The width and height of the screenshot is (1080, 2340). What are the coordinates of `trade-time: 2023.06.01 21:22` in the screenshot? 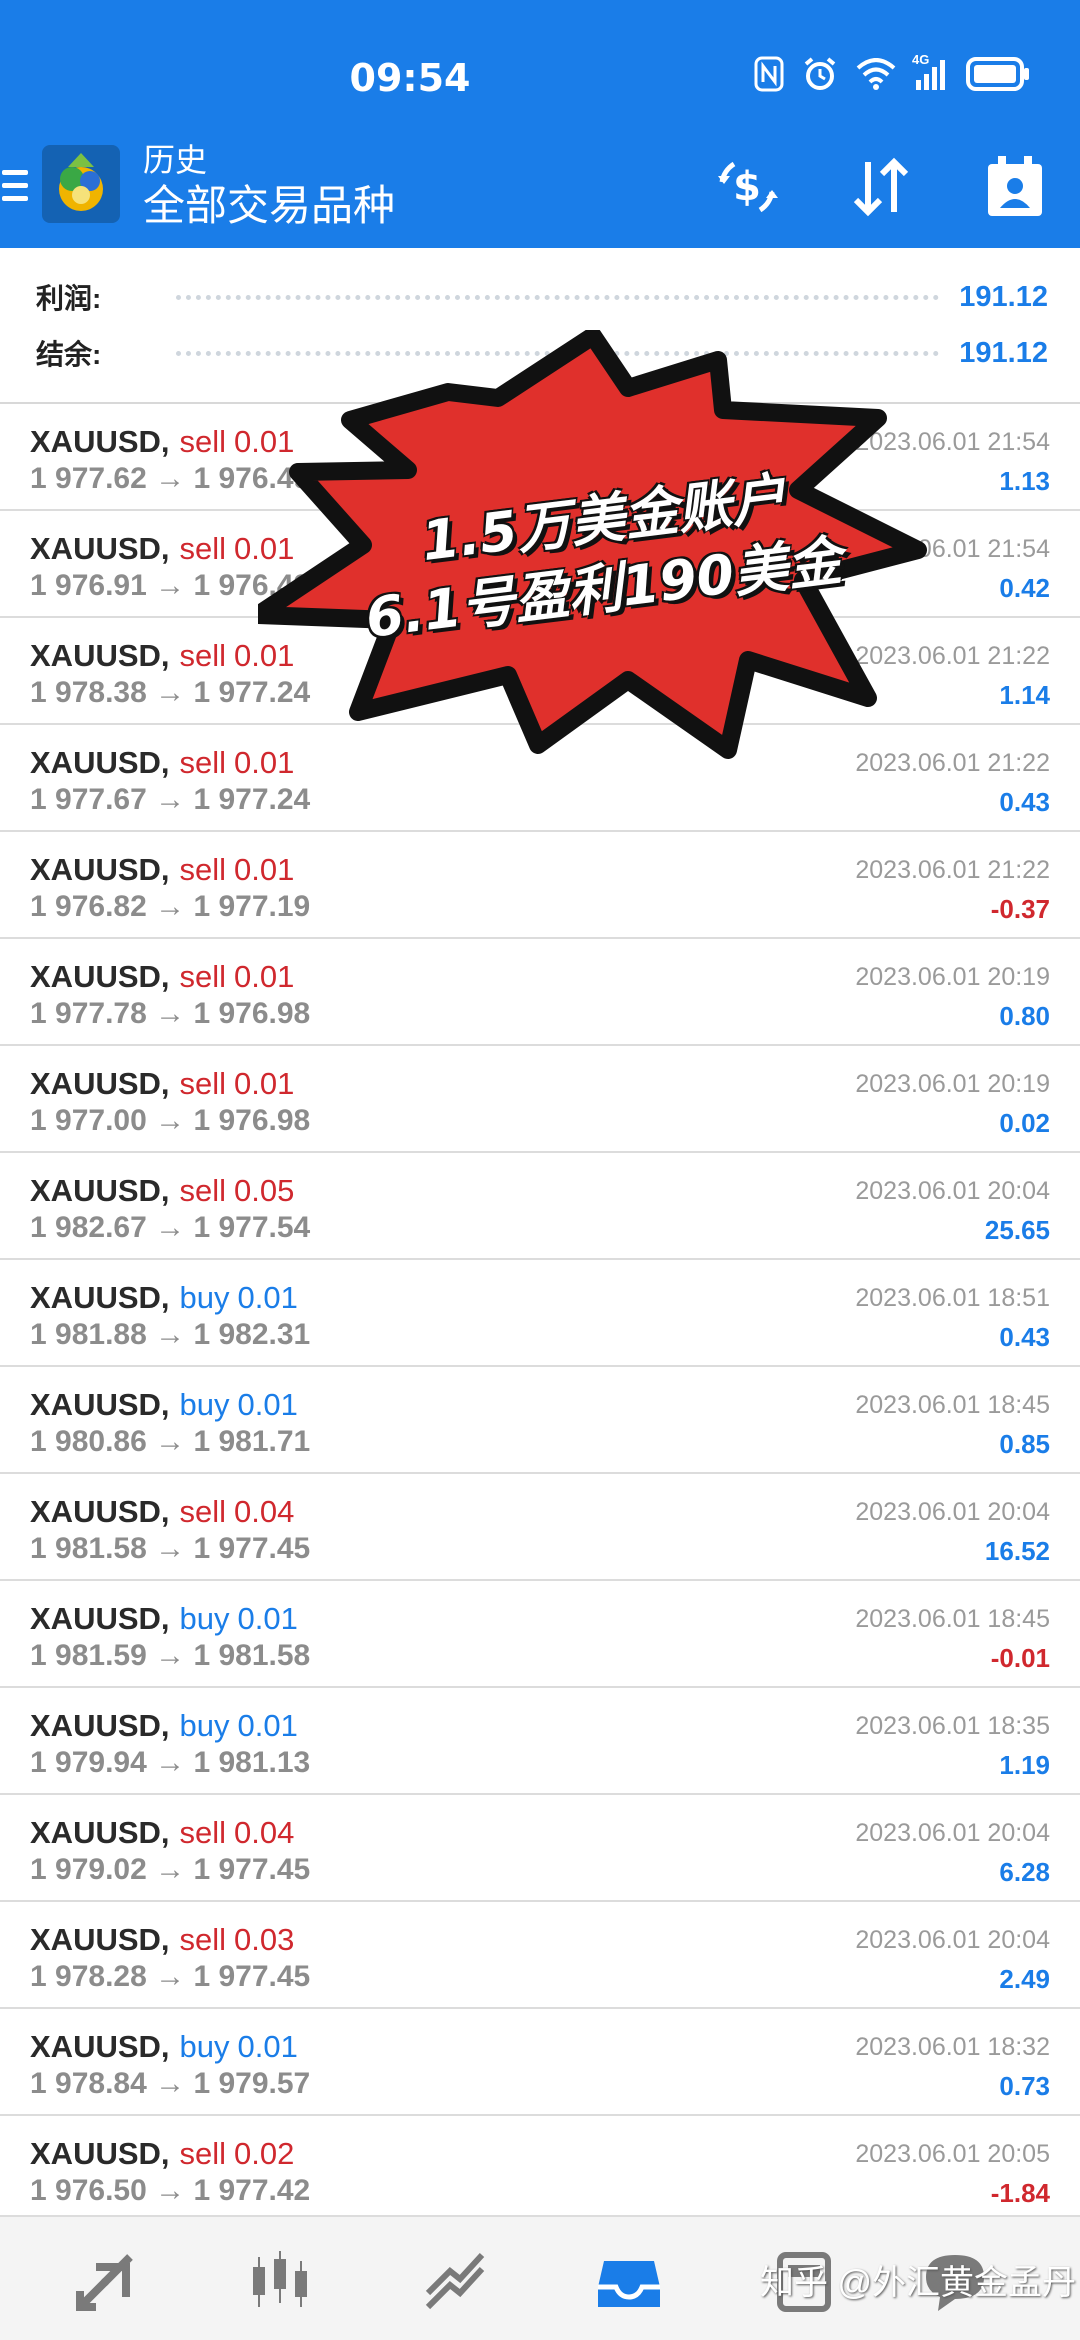 It's located at (952, 870).